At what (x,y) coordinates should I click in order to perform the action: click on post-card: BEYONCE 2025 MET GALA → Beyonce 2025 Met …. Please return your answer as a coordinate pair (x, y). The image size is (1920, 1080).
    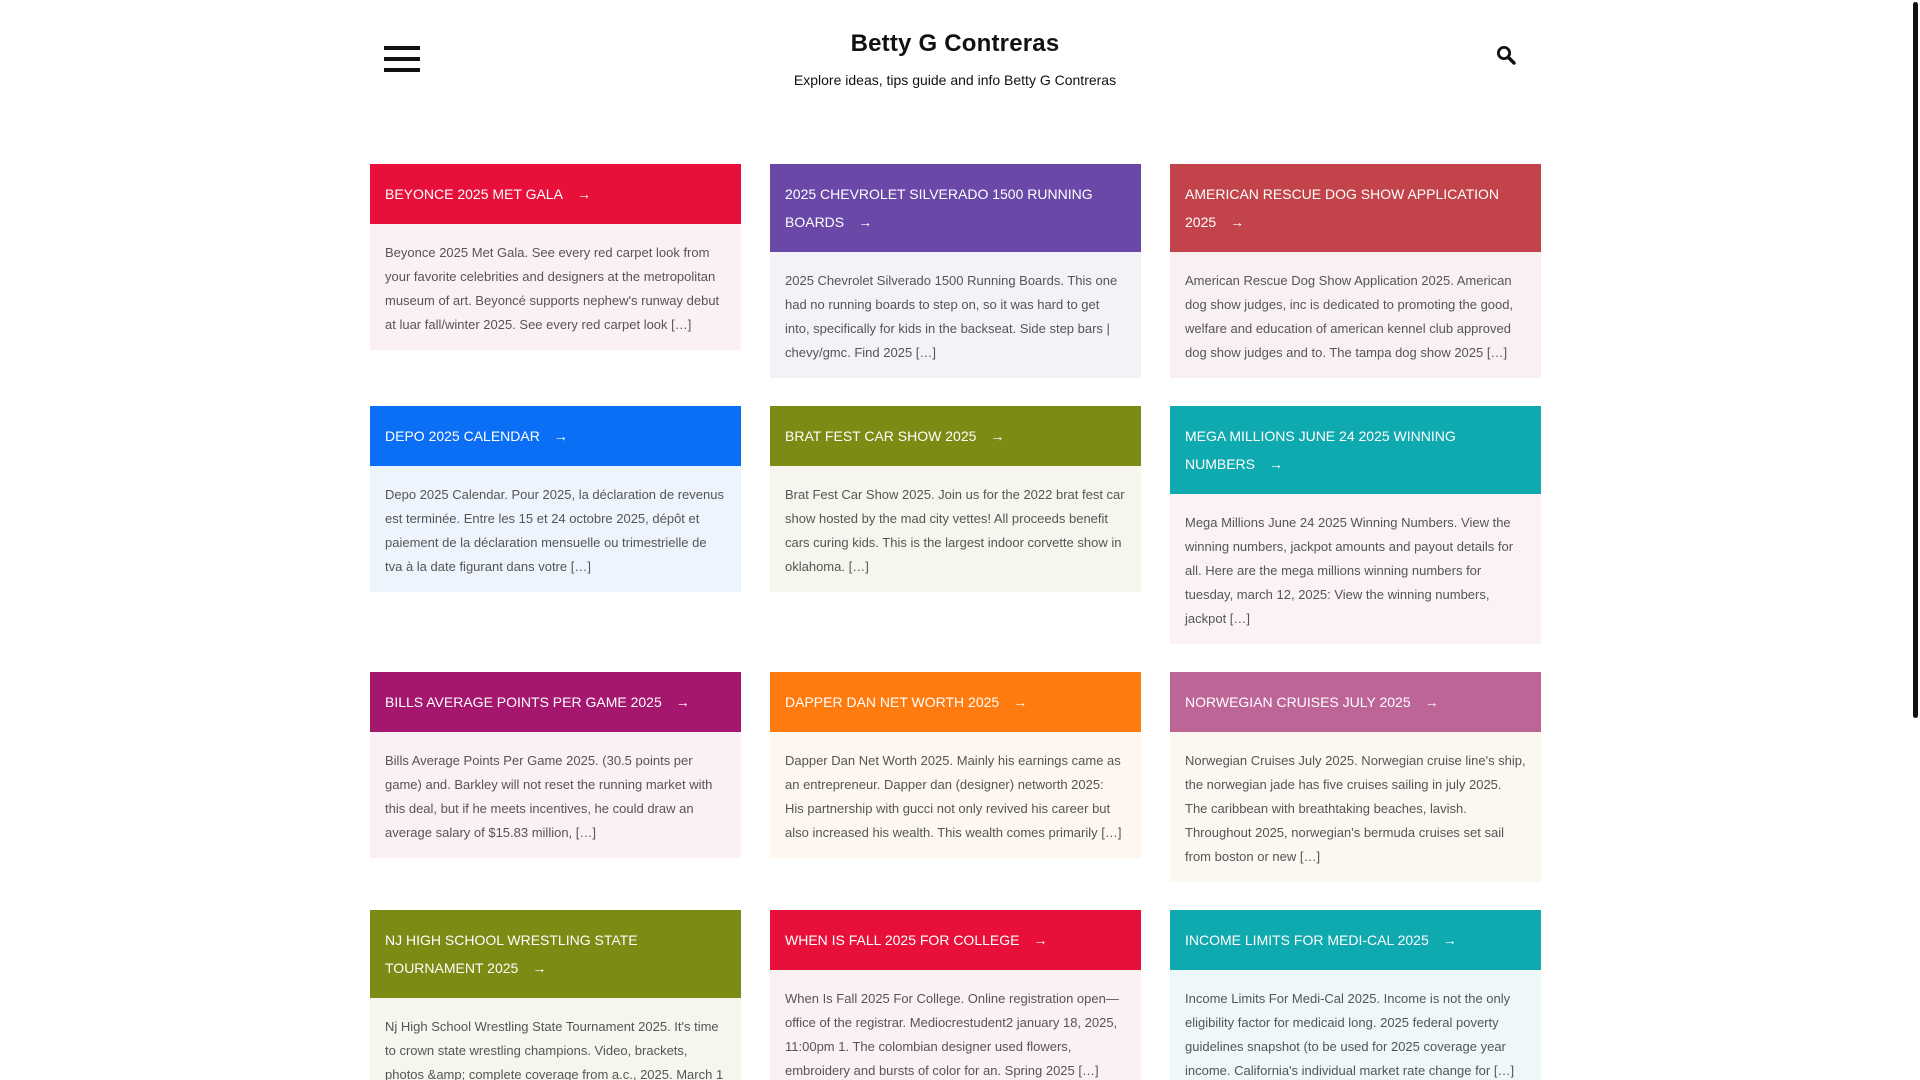
    Looking at the image, I should click on (555, 257).